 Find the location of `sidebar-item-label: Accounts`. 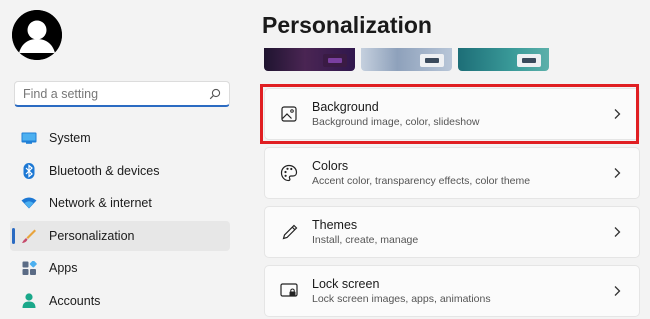

sidebar-item-label: Accounts is located at coordinates (75, 300).